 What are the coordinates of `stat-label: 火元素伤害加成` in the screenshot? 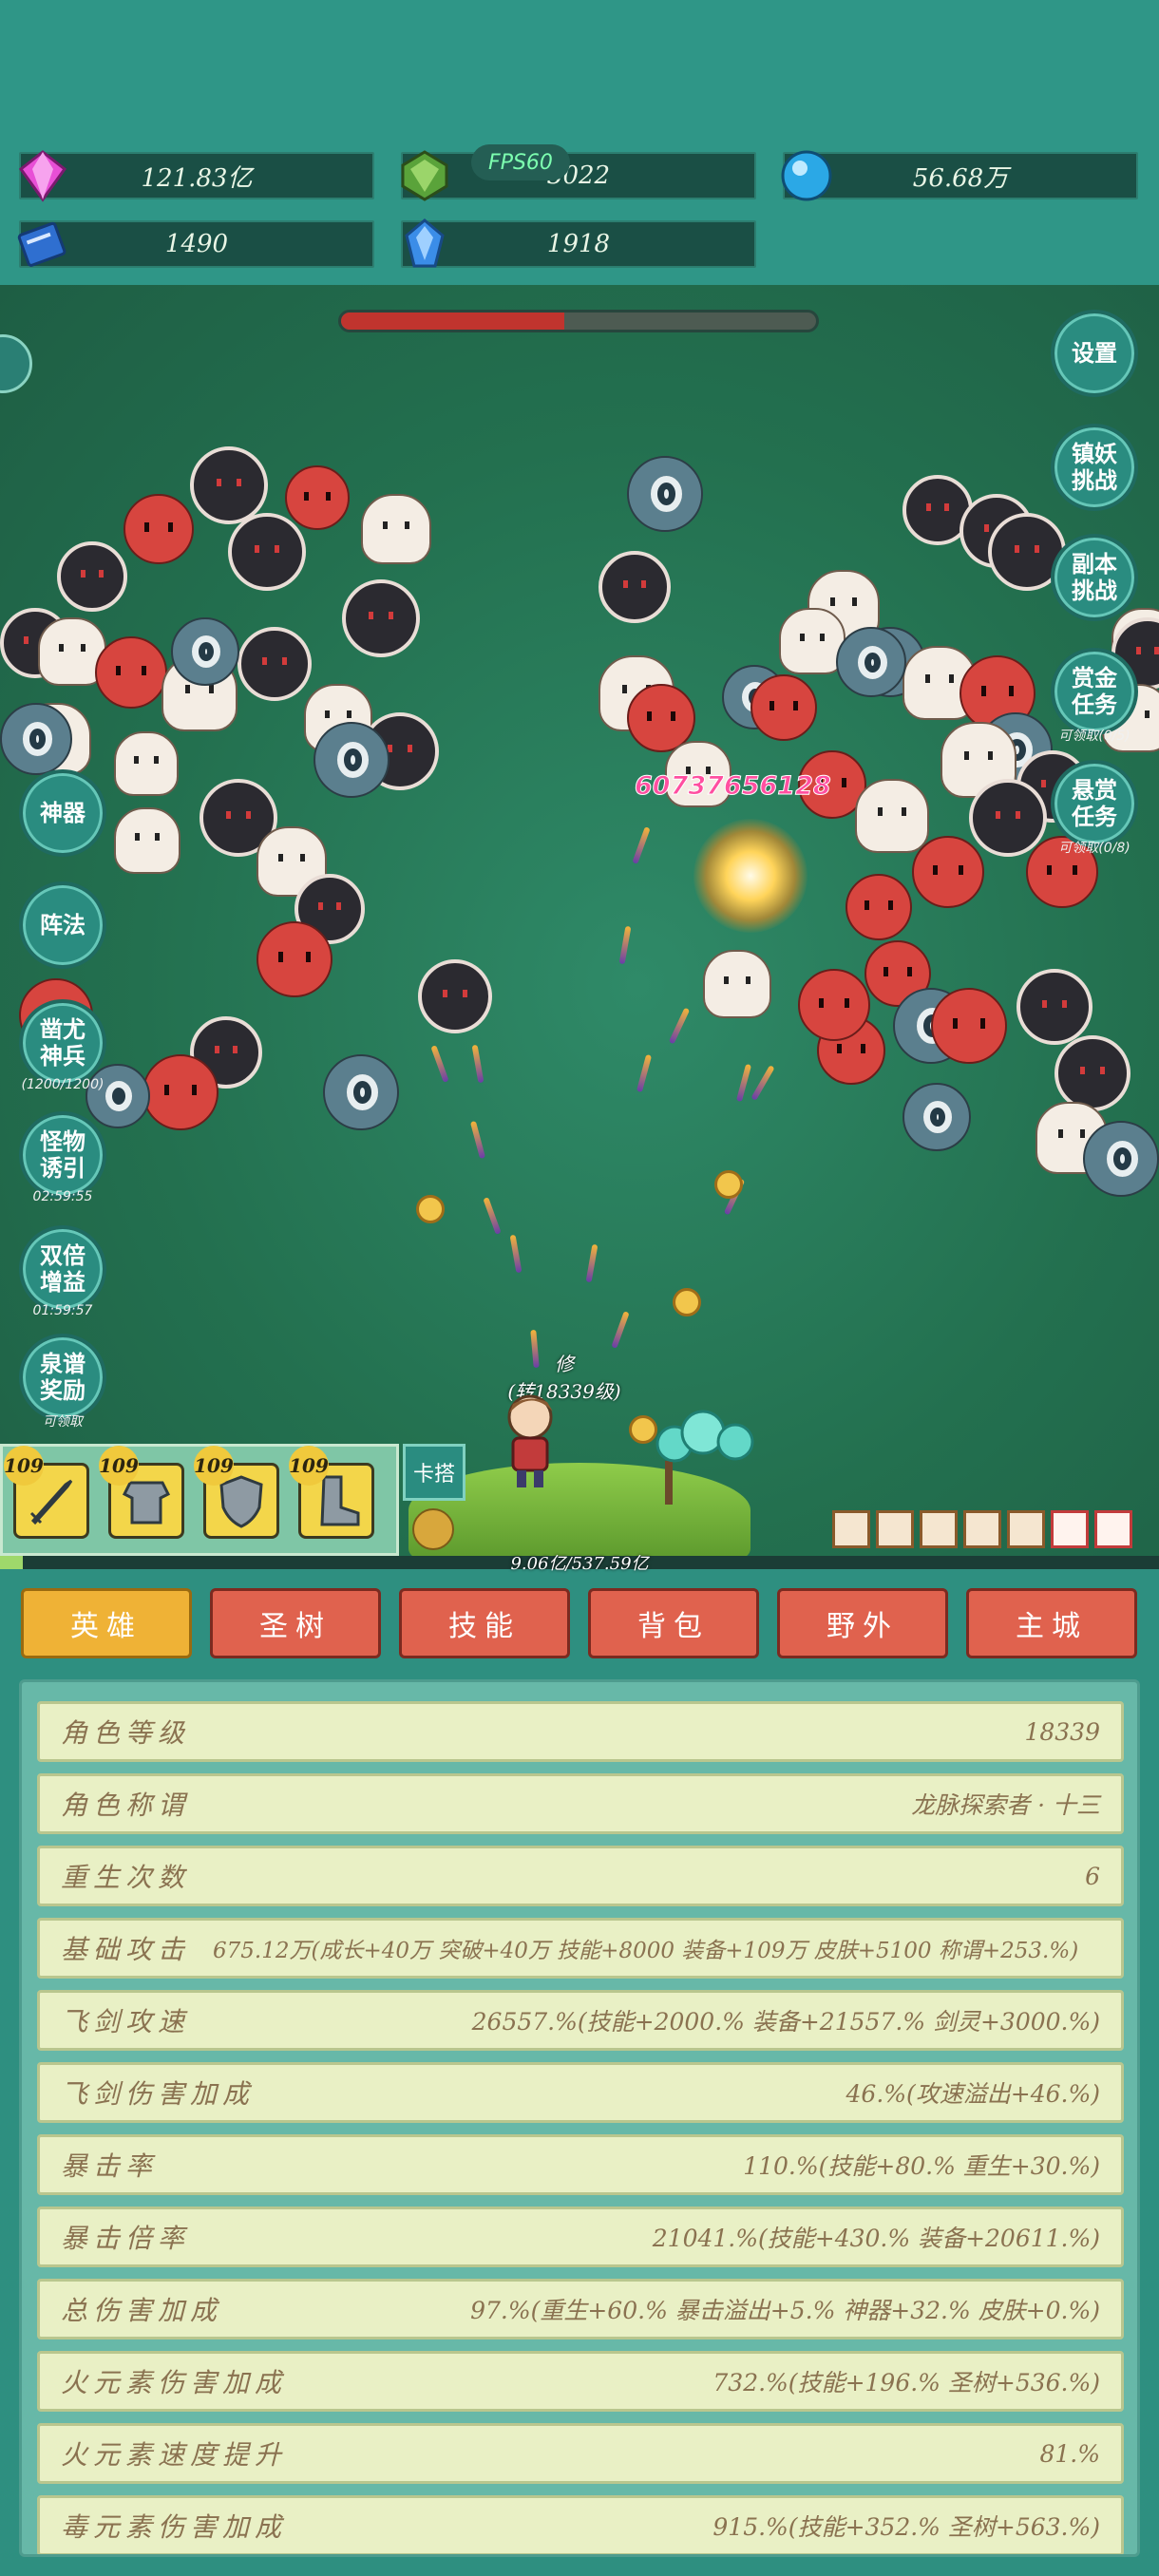 It's located at (174, 2382).